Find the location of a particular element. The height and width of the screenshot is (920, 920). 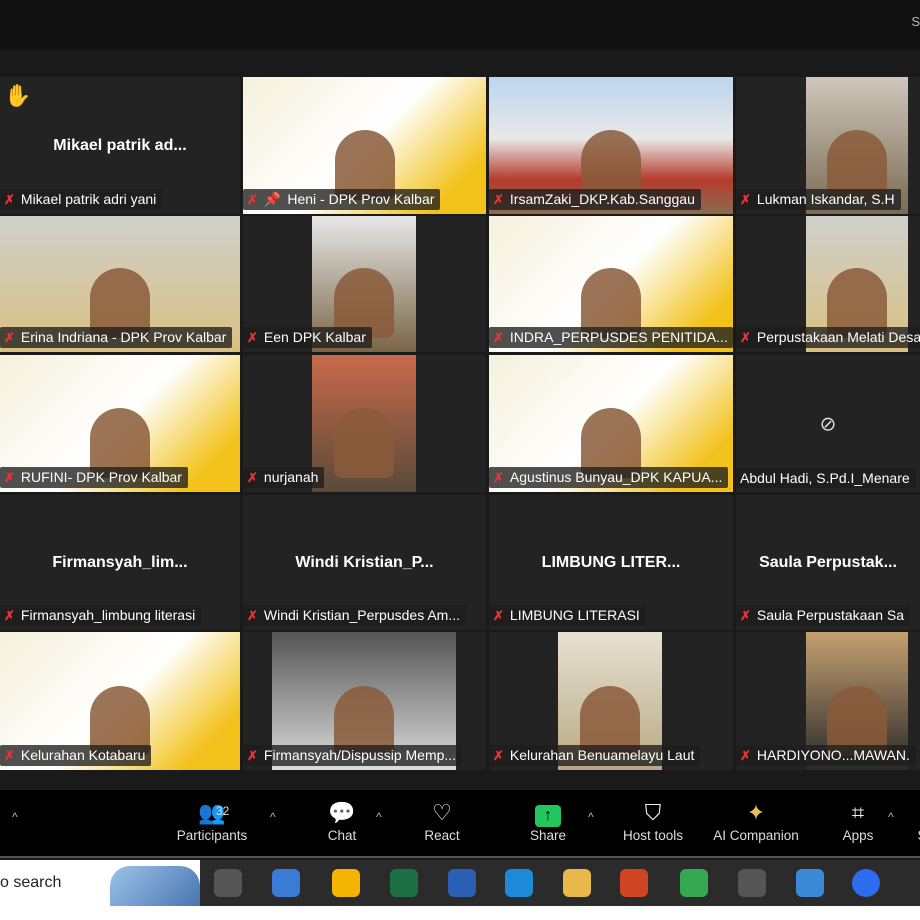

ai-companion-button: ✦ AI Companion is located at coordinates (756, 821).